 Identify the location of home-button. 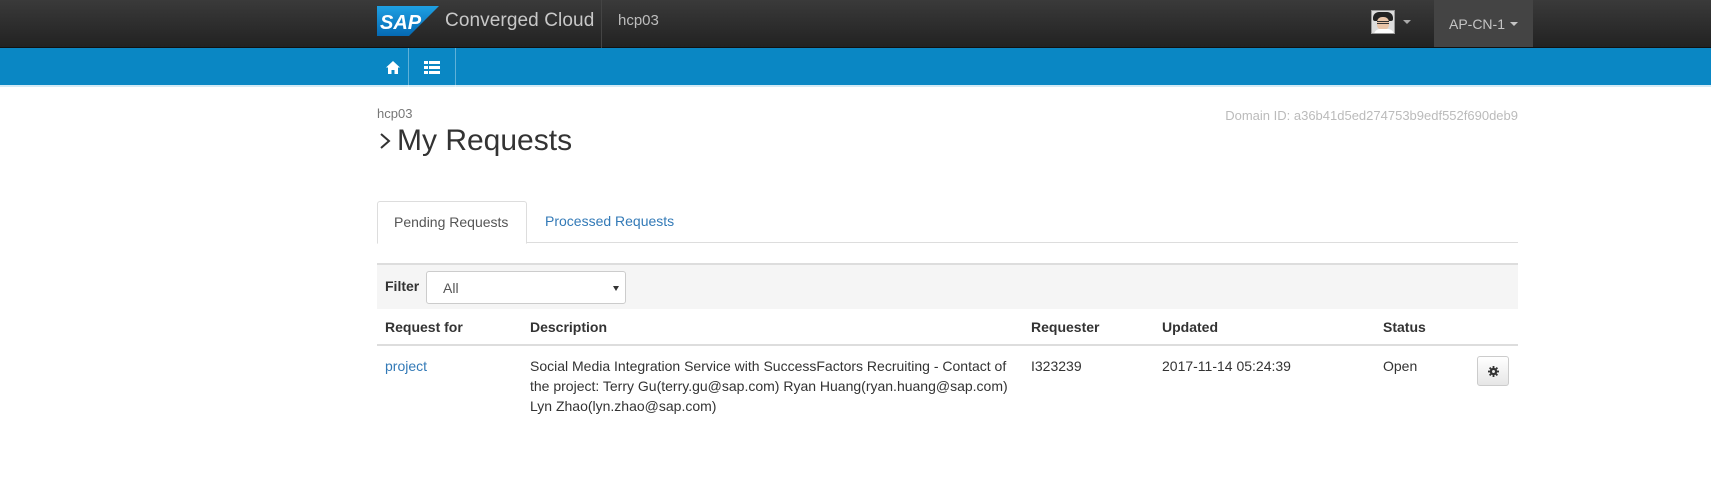
(392, 67).